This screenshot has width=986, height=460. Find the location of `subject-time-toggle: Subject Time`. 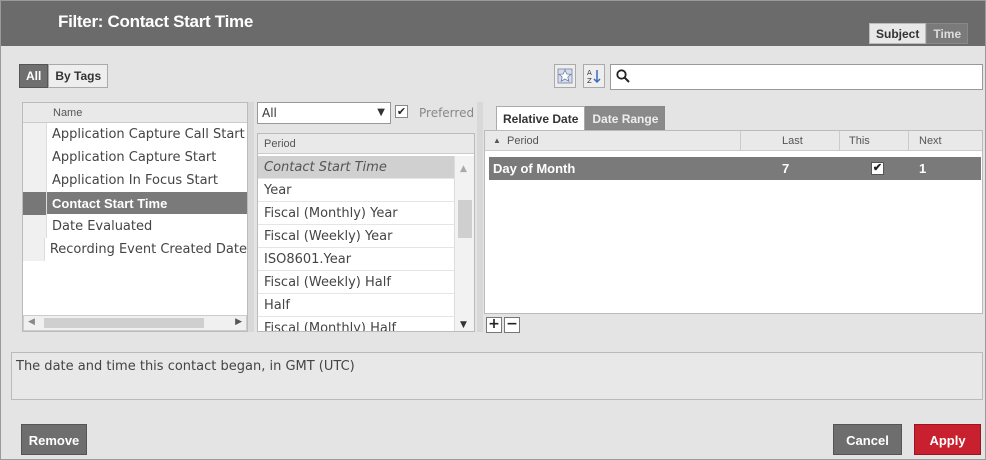

subject-time-toggle: Subject Time is located at coordinates (919, 33).